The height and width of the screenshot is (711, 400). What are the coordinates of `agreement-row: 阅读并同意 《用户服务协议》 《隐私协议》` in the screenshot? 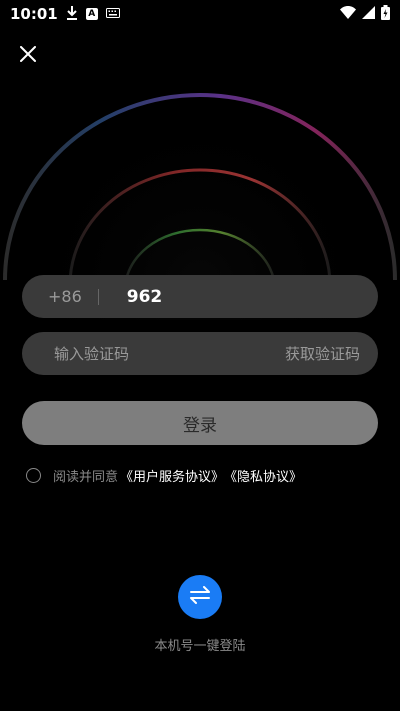 It's located at (164, 475).